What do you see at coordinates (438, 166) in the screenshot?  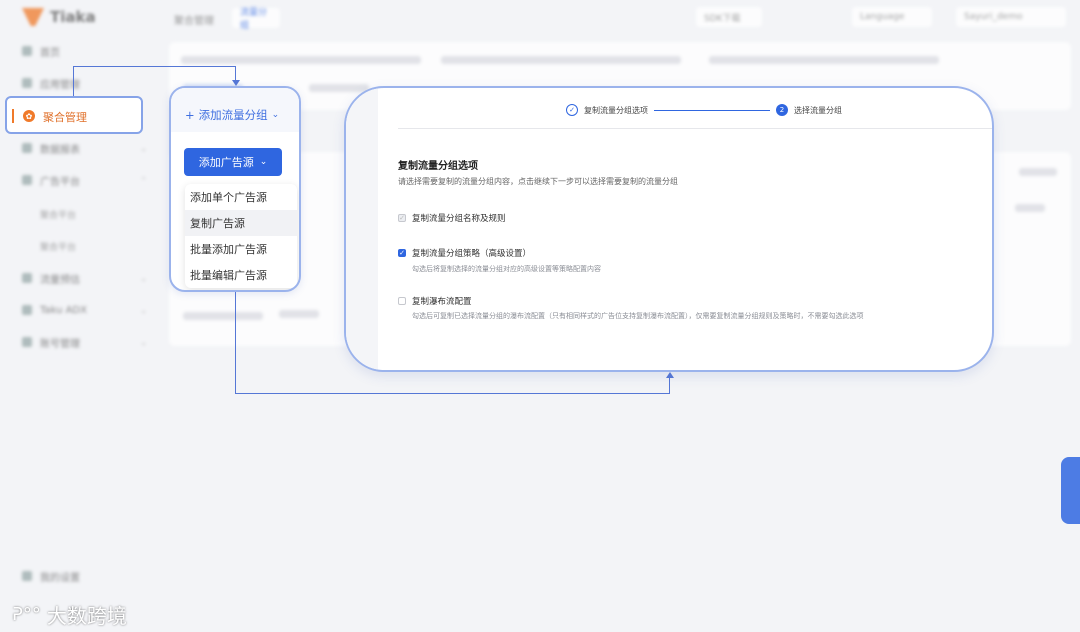 I see `section-title: 复制流量分组选项` at bounding box center [438, 166].